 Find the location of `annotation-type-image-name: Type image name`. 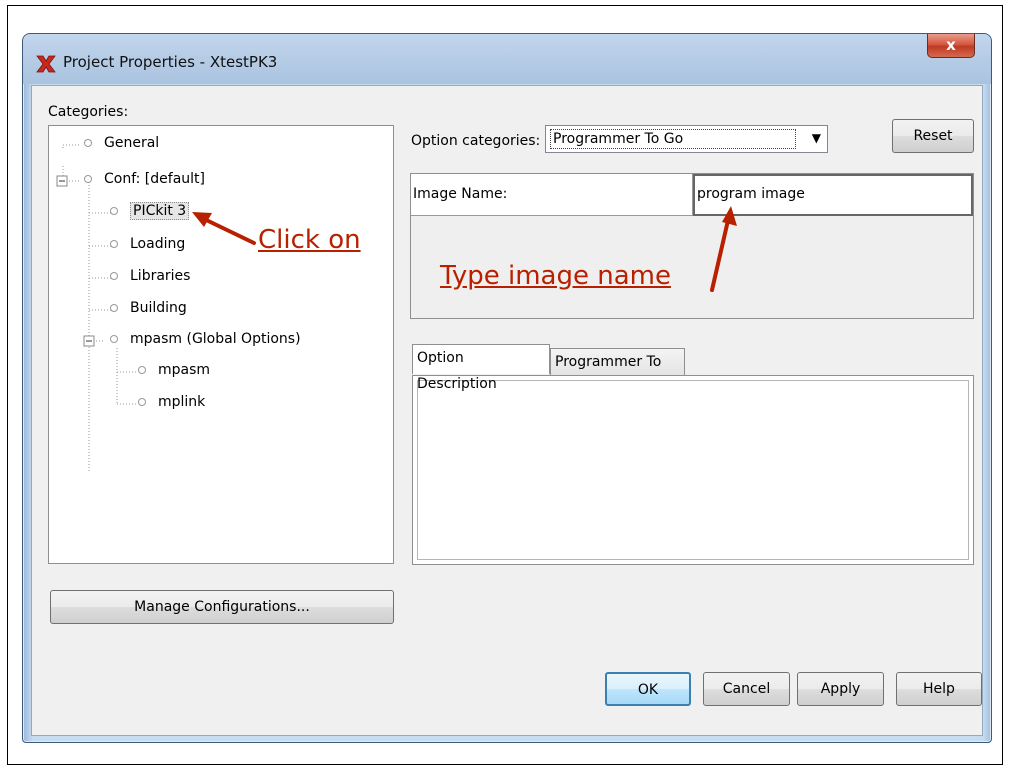

annotation-type-image-name: Type image name is located at coordinates (555, 276).